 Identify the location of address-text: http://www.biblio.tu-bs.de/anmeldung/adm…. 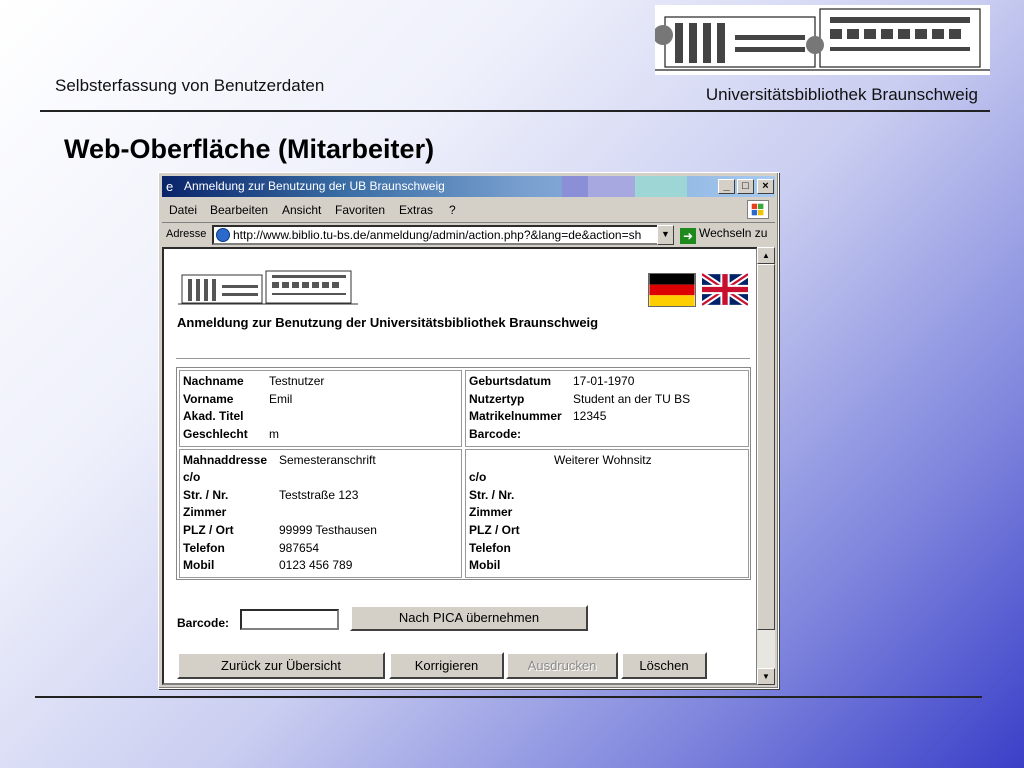
(437, 235).